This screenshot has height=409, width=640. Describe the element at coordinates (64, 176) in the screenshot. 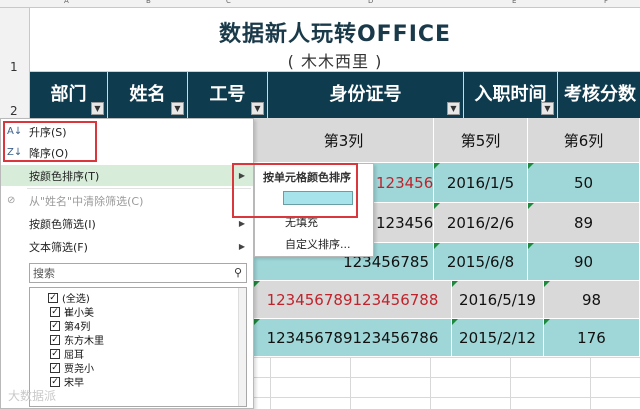

I see `menu-item-label: 按颜色排序(T)` at that location.